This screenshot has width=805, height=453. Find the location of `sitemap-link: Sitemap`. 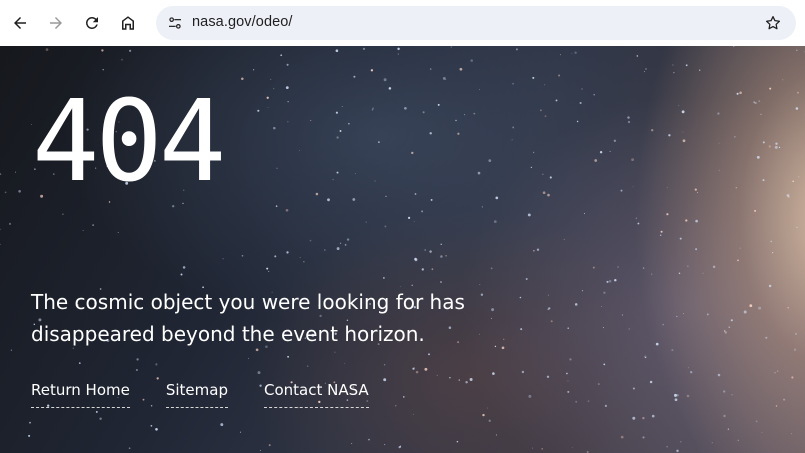

sitemap-link: Sitemap is located at coordinates (196, 394).